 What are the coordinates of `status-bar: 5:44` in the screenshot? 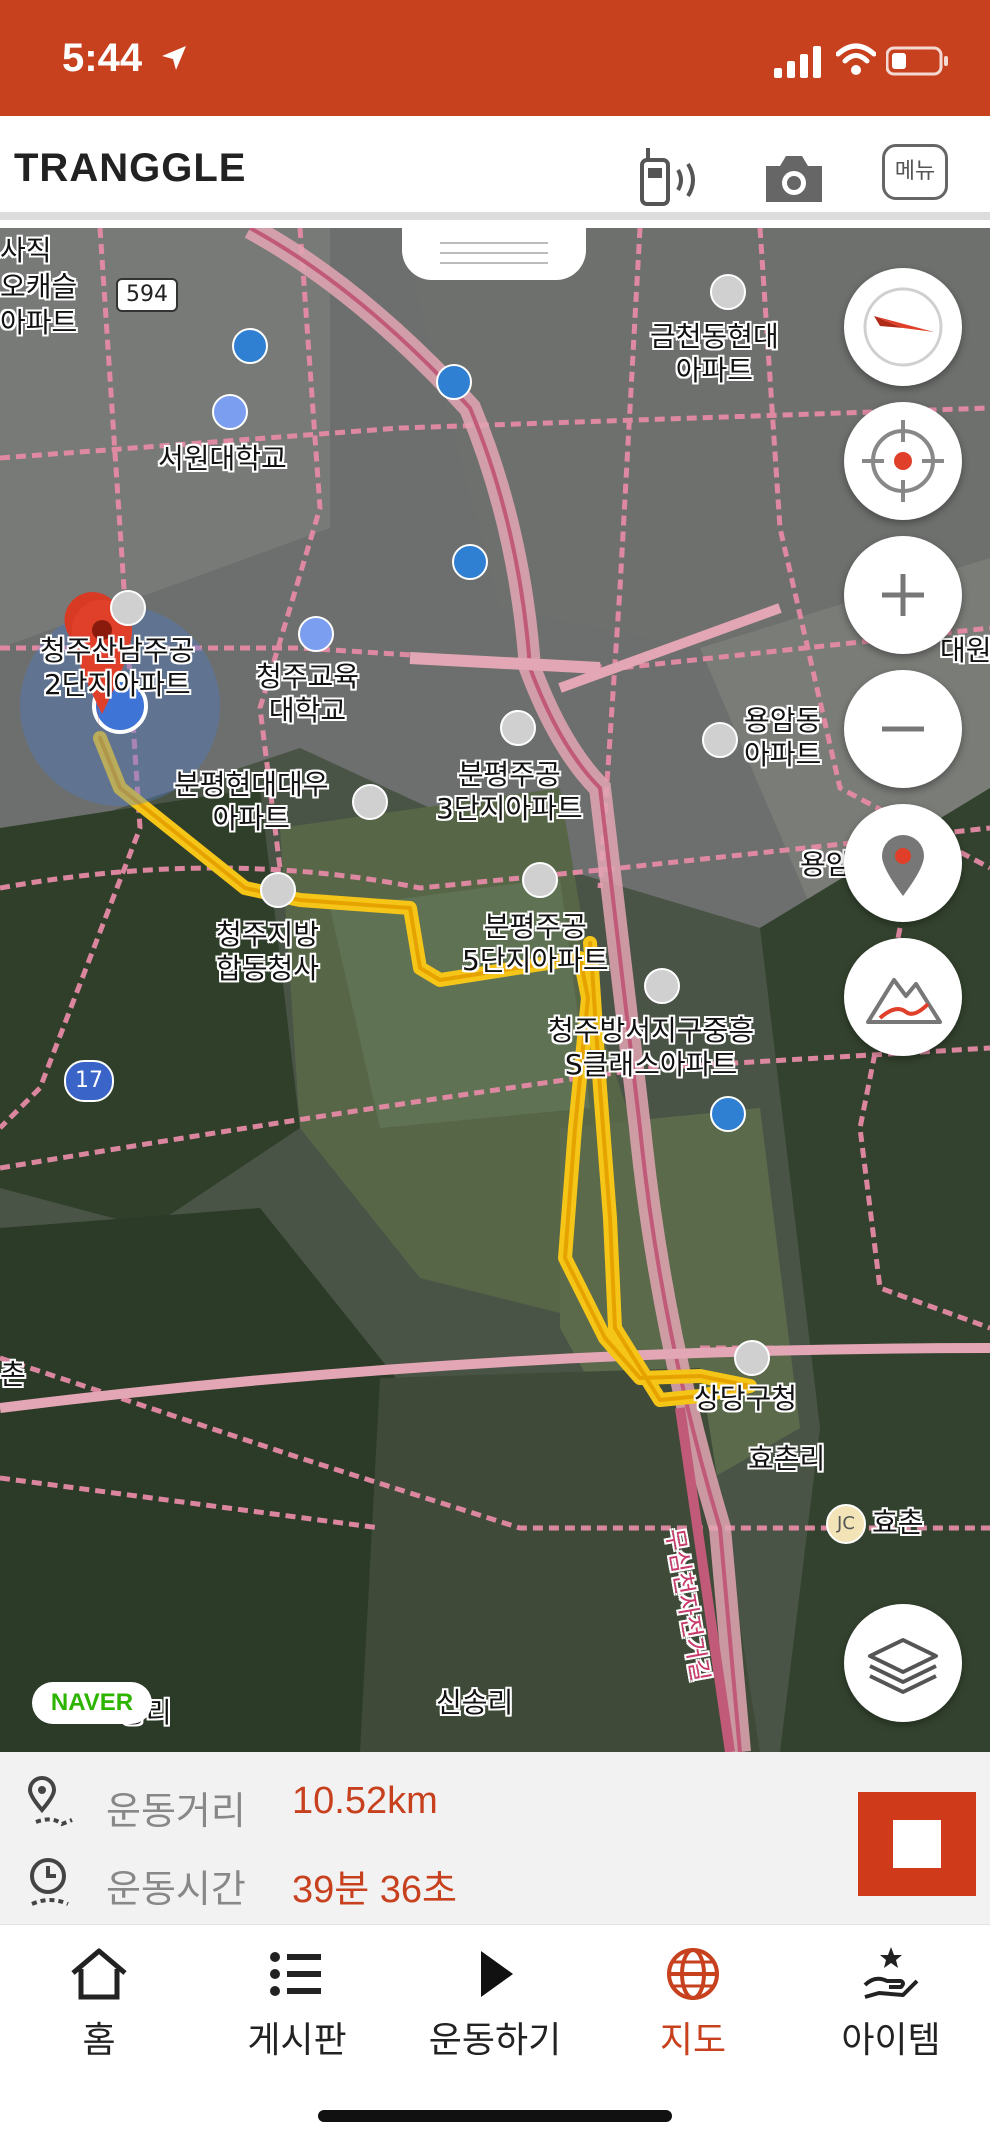 It's located at (495, 58).